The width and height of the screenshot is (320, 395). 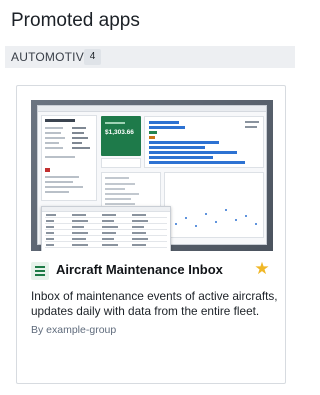 What do you see at coordinates (92, 57) in the screenshot?
I see `category-count-badge: 4` at bounding box center [92, 57].